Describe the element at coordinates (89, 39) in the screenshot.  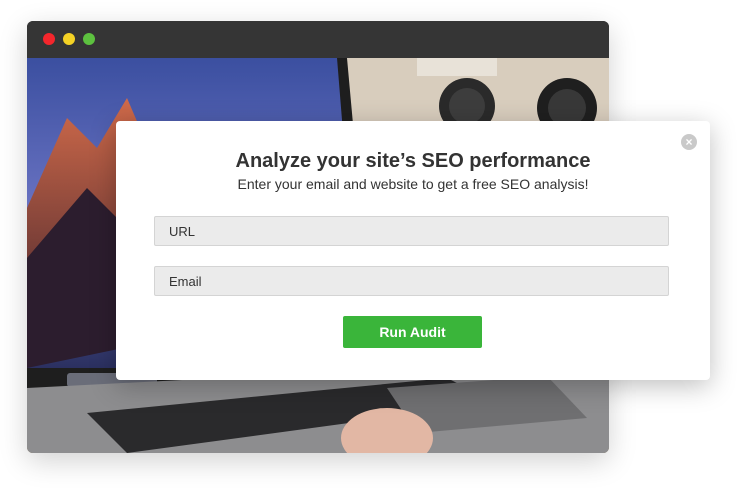
I see `maximize-window-icon` at that location.